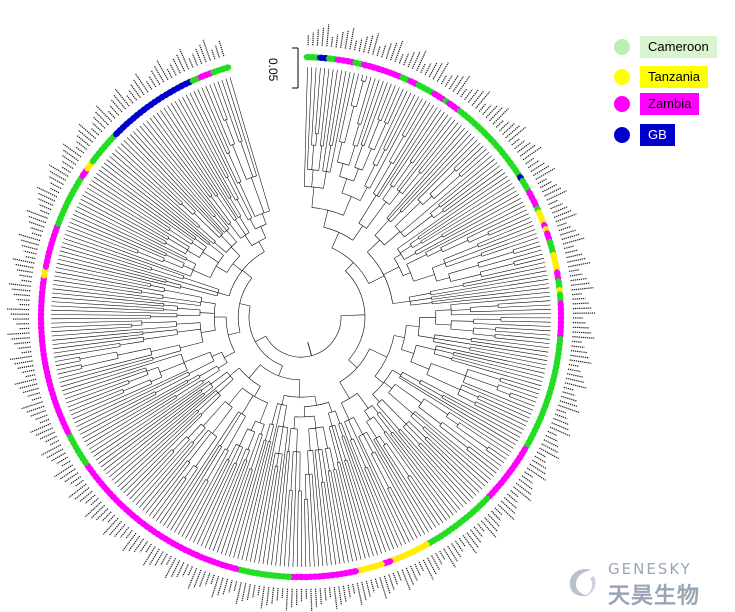 This screenshot has width=735, height=612. Describe the element at coordinates (650, 569) in the screenshot. I see `watermark-english-text: GENESKY` at that location.